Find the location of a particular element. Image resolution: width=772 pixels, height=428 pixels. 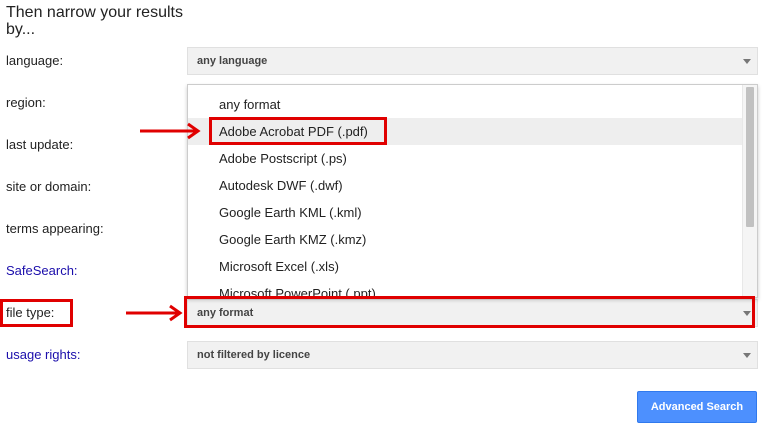

file-type-select: any format is located at coordinates (472, 313).